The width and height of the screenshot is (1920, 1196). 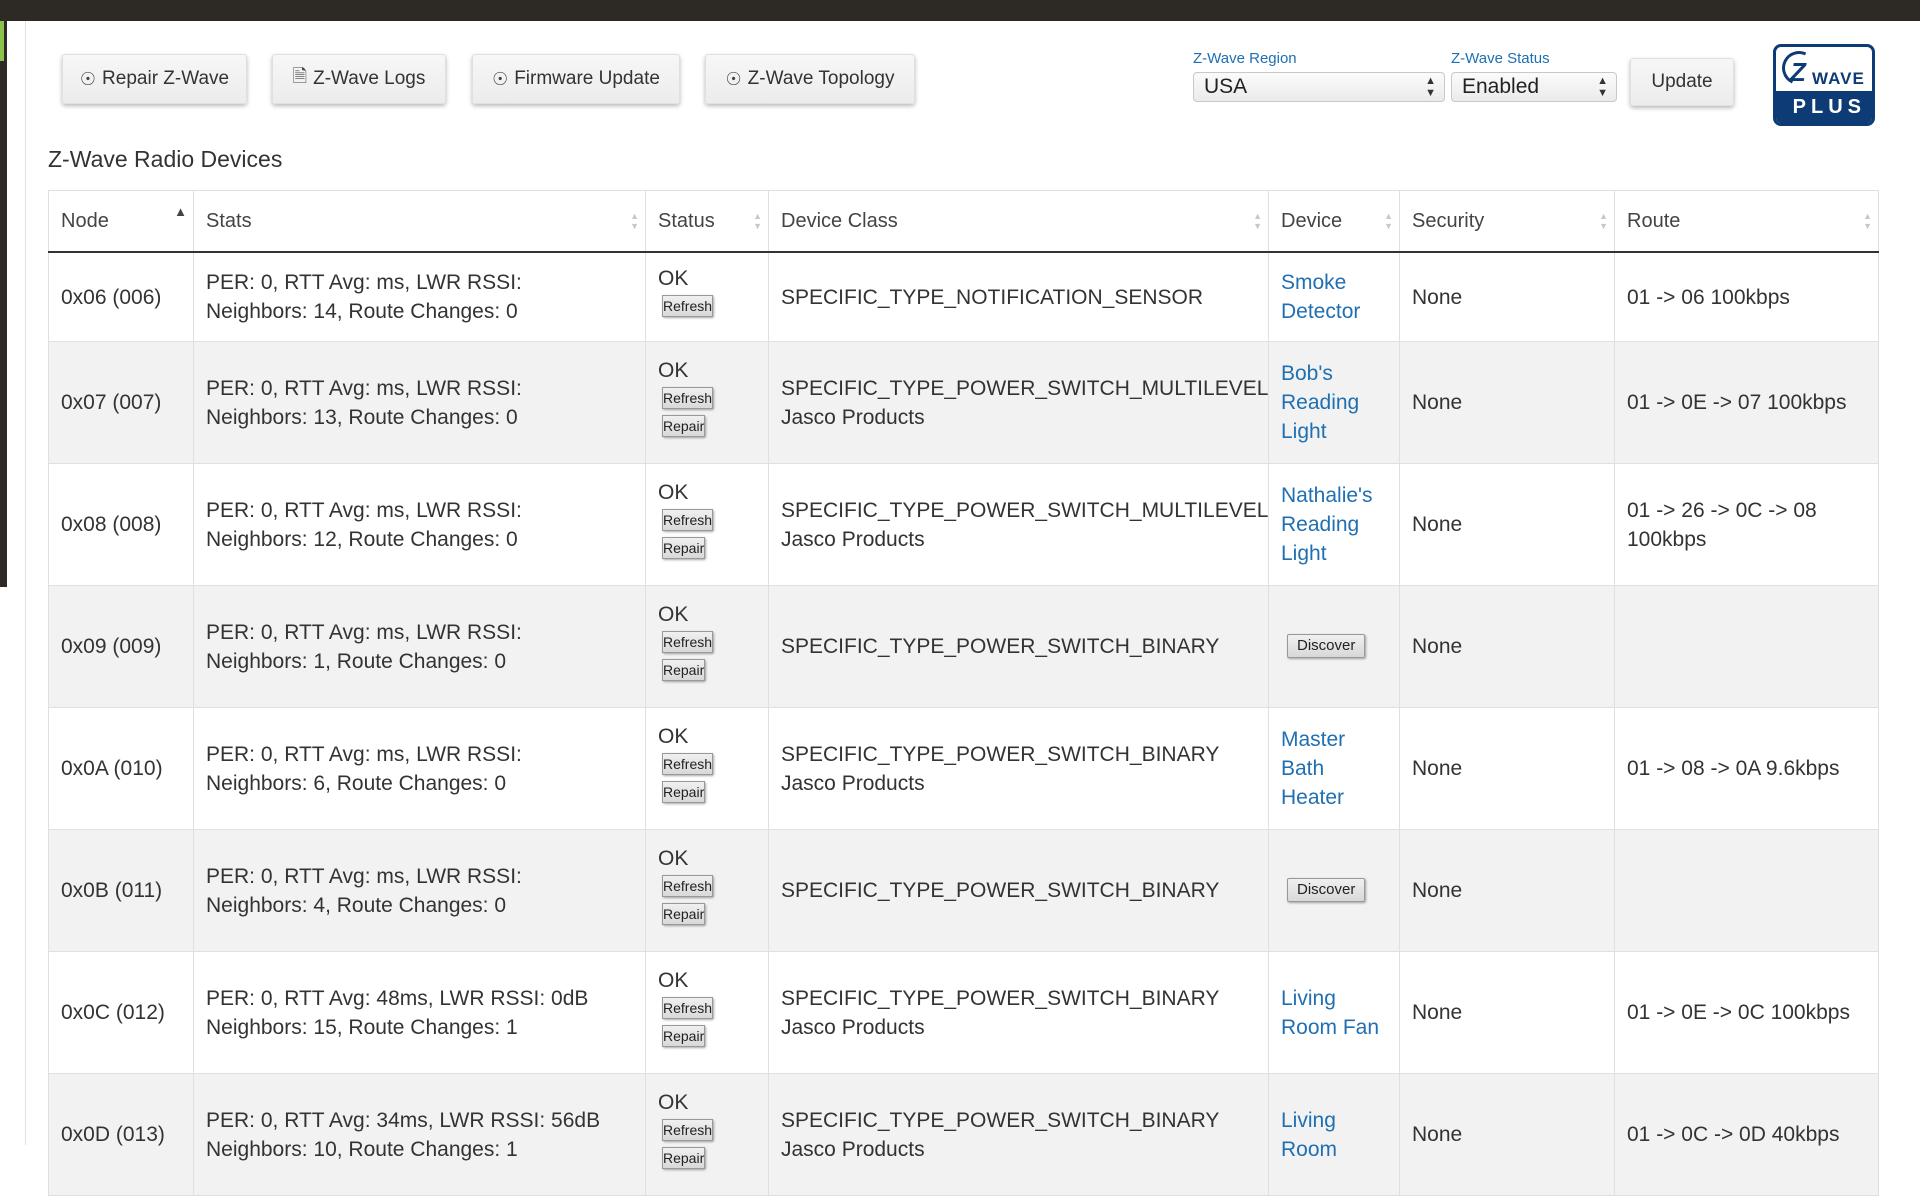 I want to click on update-label: Update, so click(x=1682, y=81).